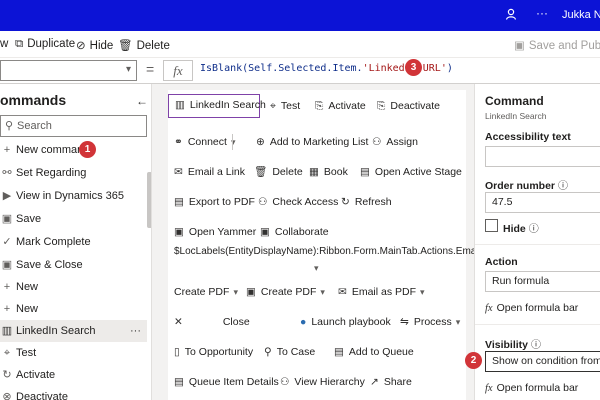  Describe the element at coordinates (73, 150) in the screenshot. I see `new-command-item: + New command` at that location.